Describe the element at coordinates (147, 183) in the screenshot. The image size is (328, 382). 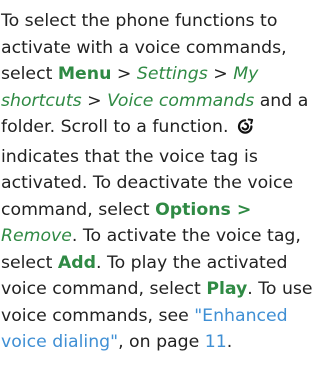
I see `text-line: activated. To deactivate the voice` at that location.